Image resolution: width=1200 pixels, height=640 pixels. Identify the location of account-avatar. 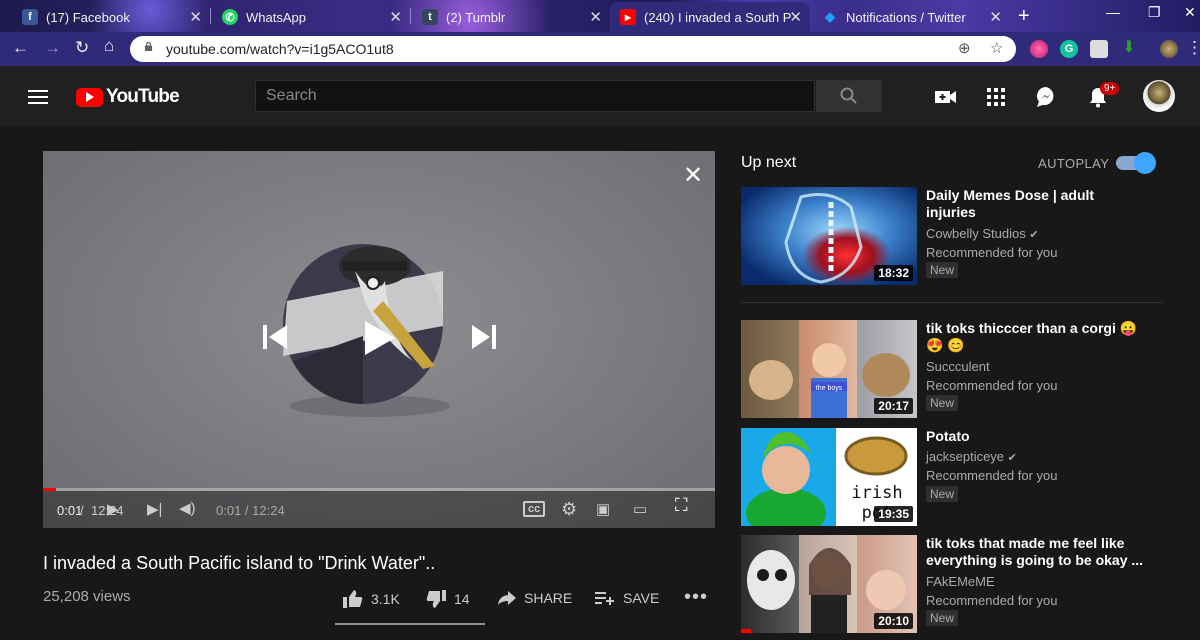
(1159, 96).